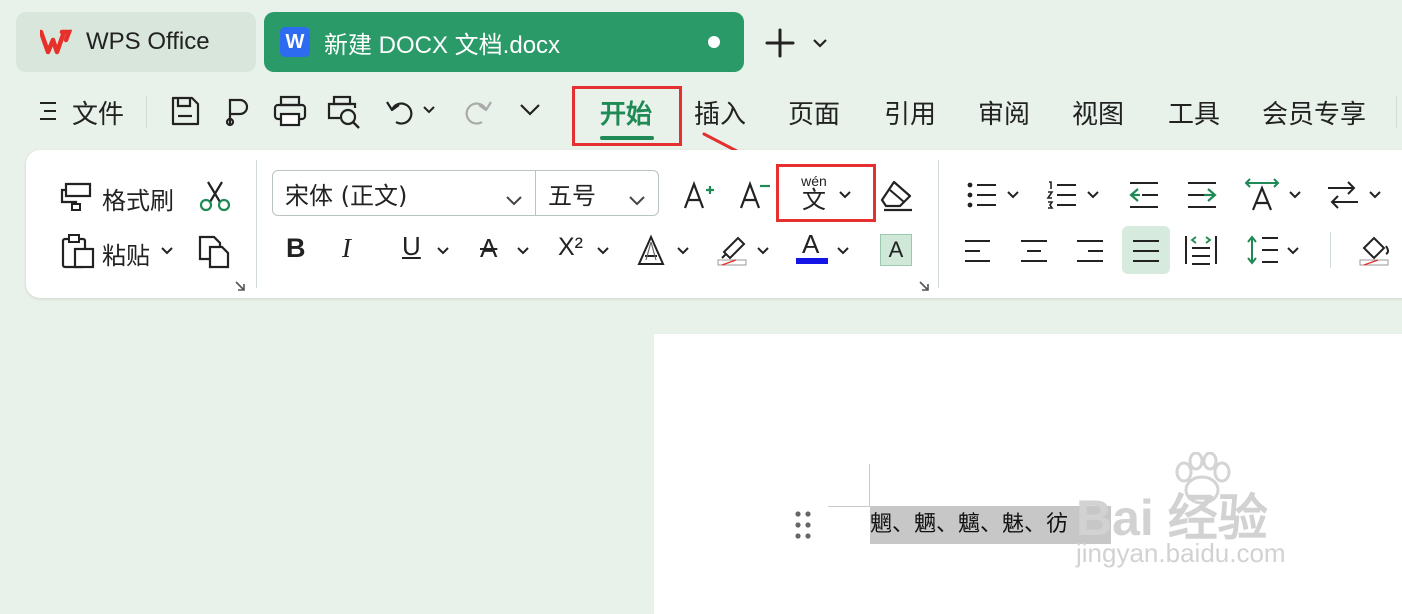 The height and width of the screenshot is (614, 1402). What do you see at coordinates (214, 251) in the screenshot?
I see `copy-icon` at bounding box center [214, 251].